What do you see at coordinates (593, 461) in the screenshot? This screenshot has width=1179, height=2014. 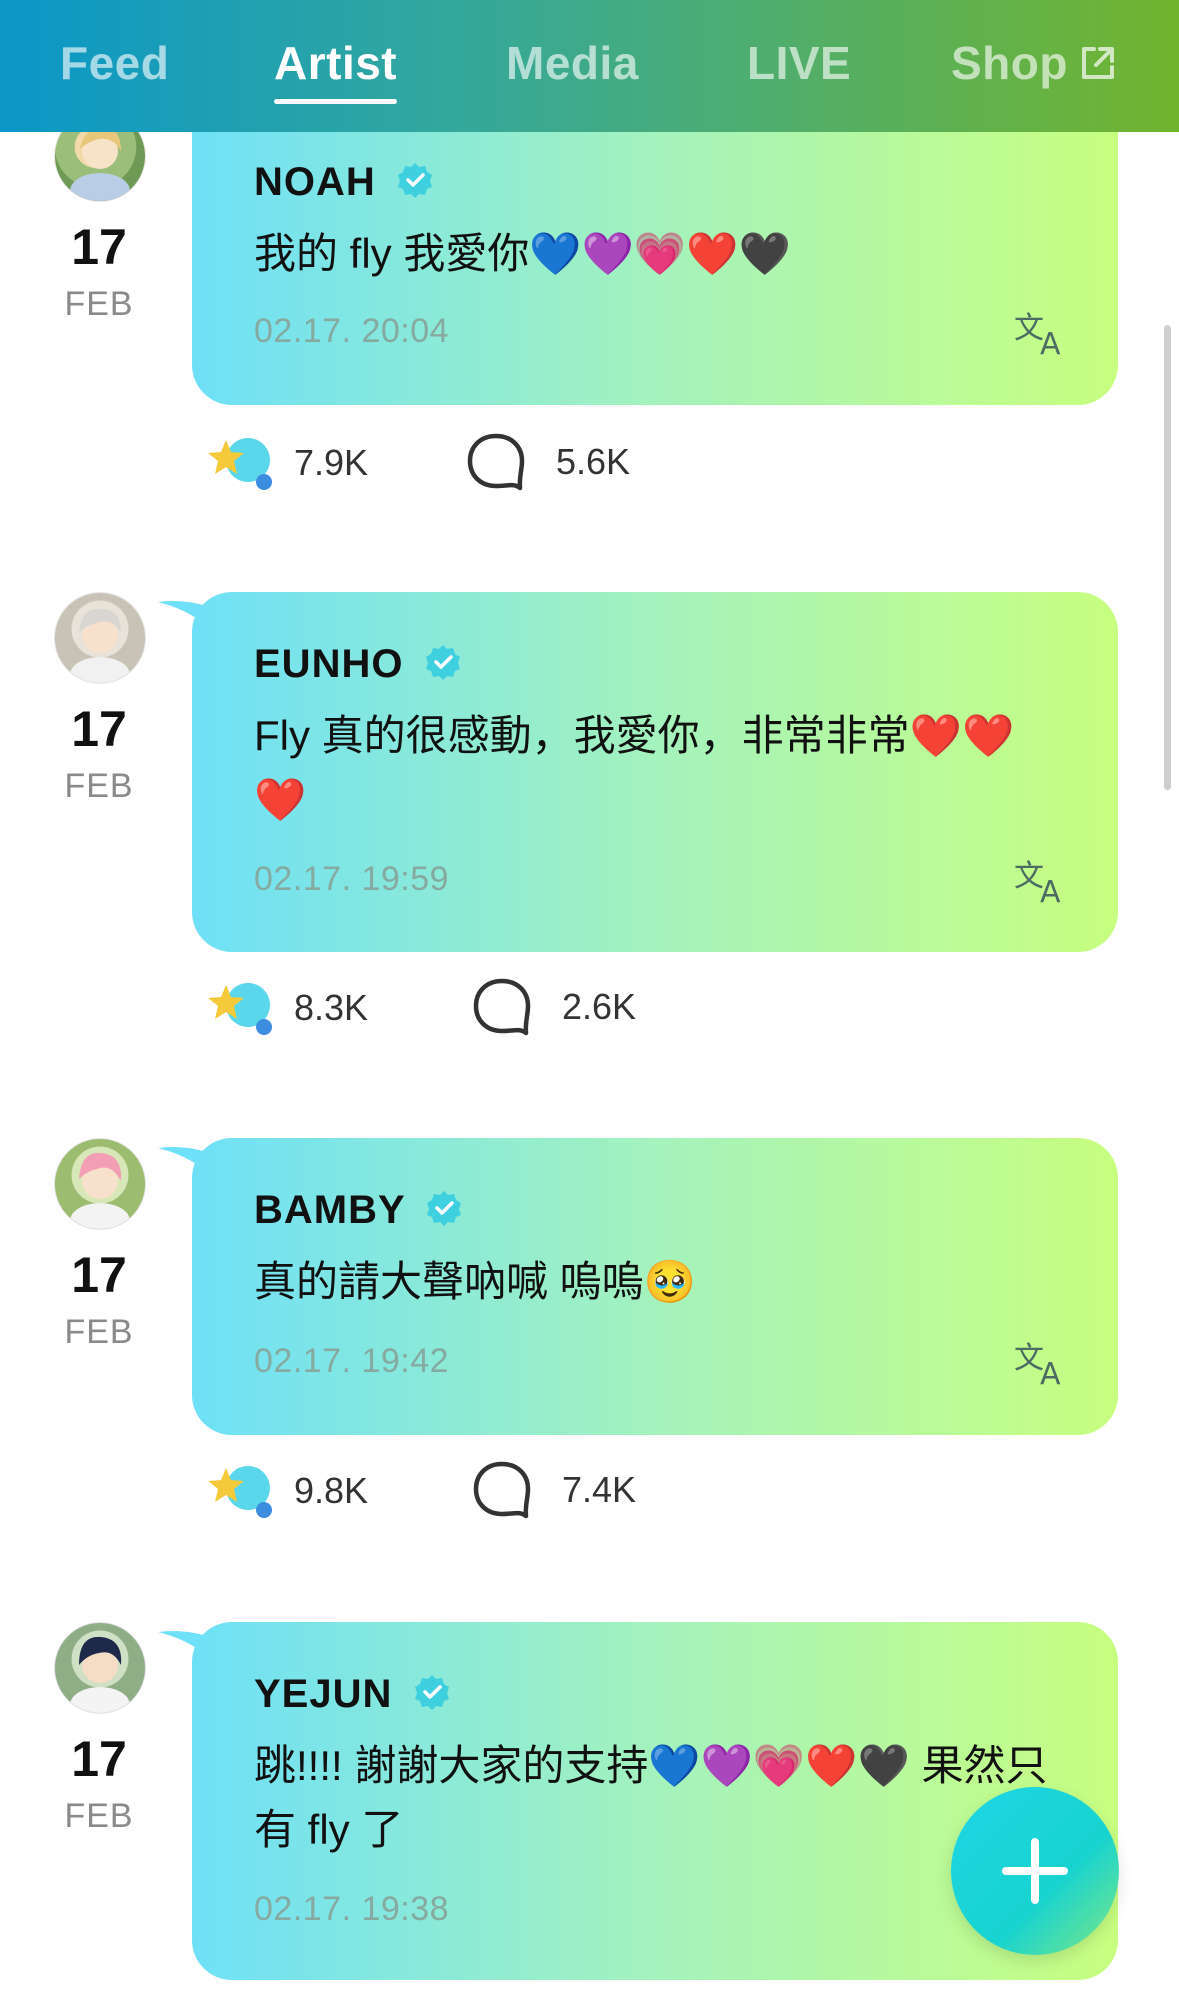 I see `comment-count: 5.6K` at bounding box center [593, 461].